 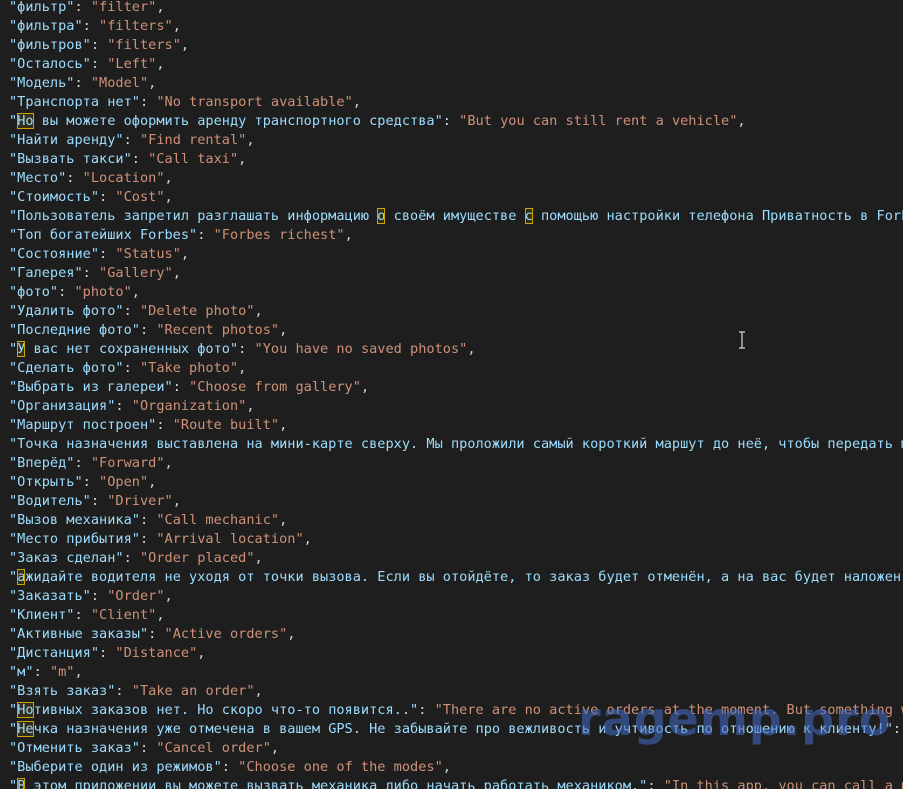 What do you see at coordinates (451, 311) in the screenshot?
I see `code-line: "Удалить фото": "Delete photo",` at bounding box center [451, 311].